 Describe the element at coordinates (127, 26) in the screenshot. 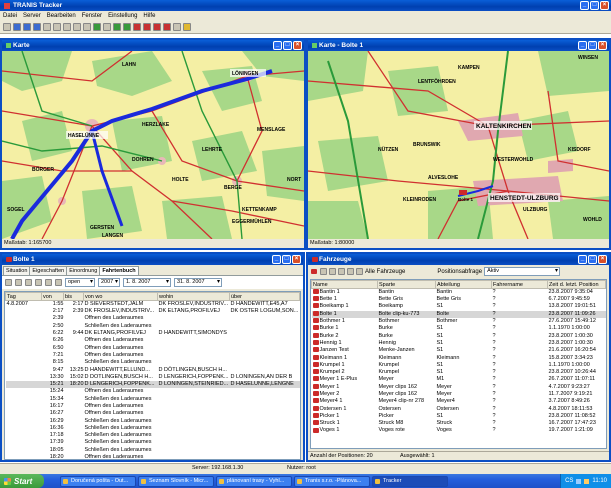

I see `forward-arrow-icon` at that location.